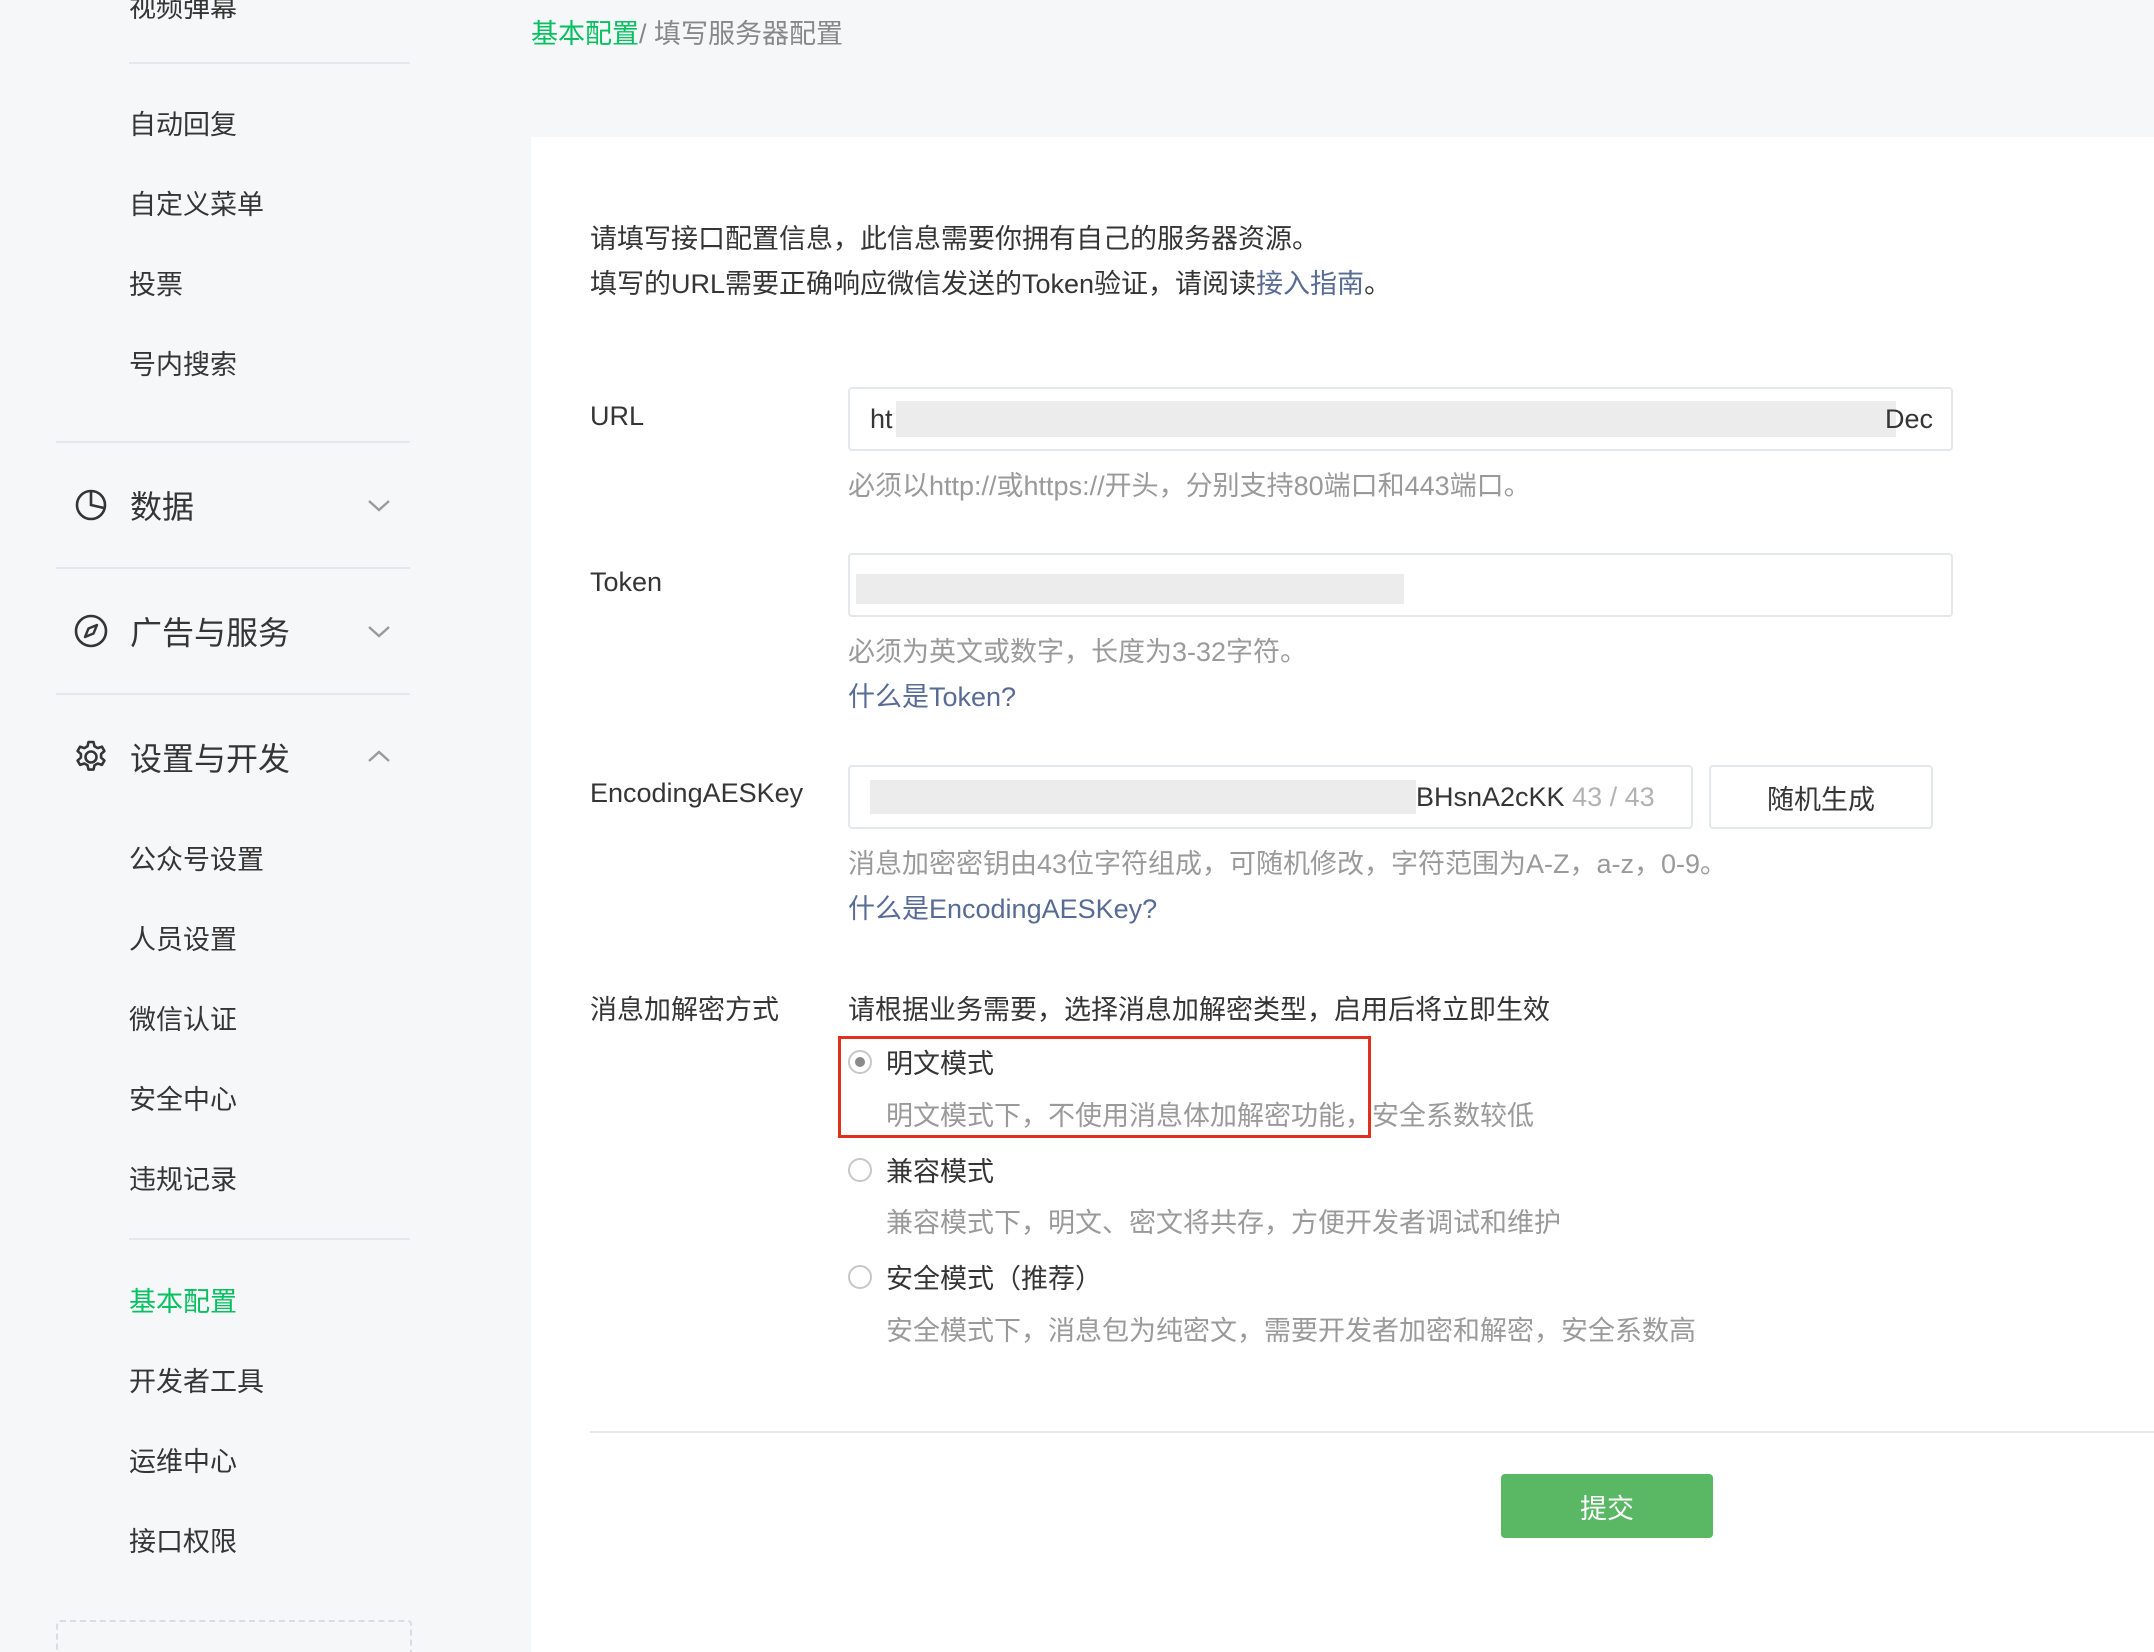  Describe the element at coordinates (1378, 284) in the screenshot. I see `intro-line-2-suffix: 。` at that location.